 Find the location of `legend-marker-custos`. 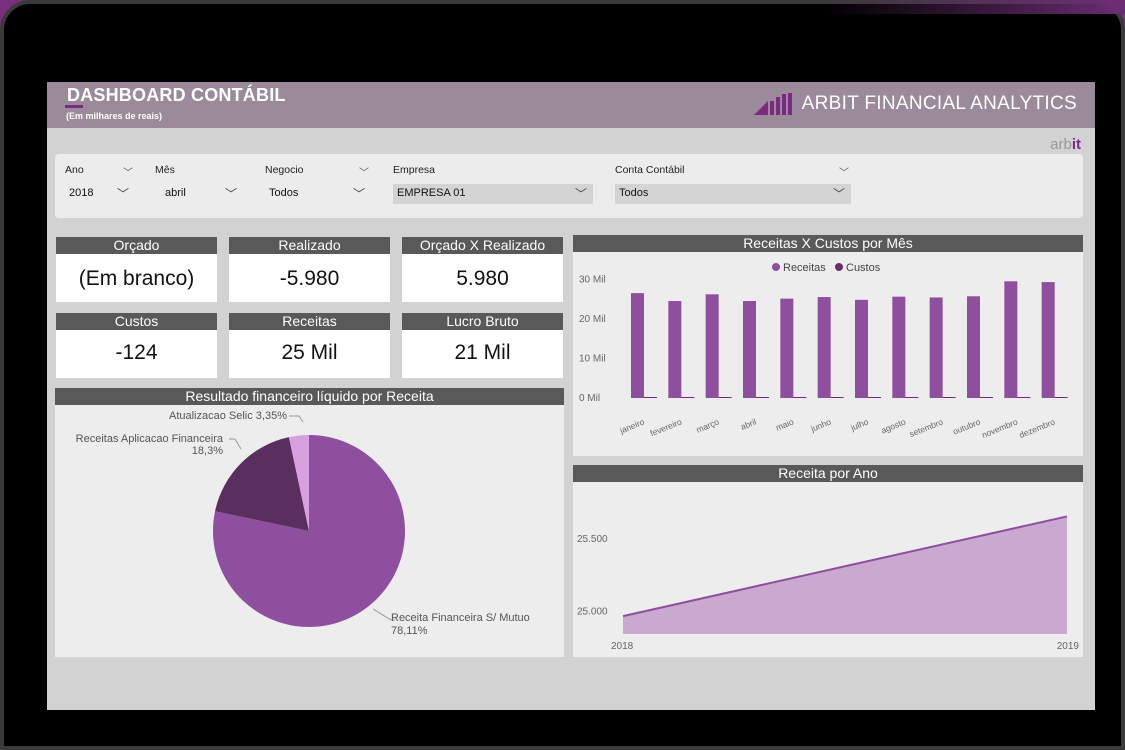

legend-marker-custos is located at coordinates (839, 267).